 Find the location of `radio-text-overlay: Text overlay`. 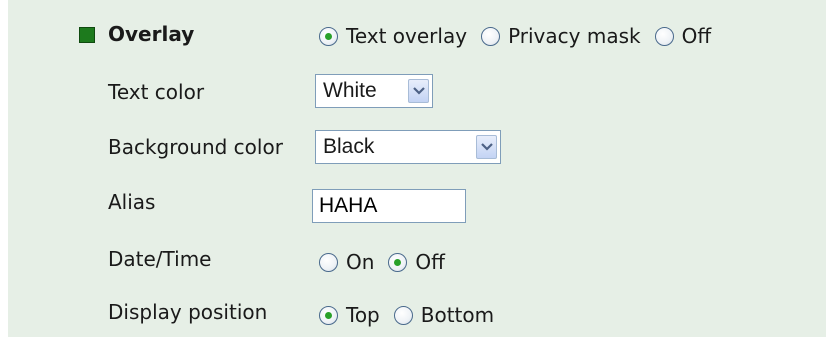

radio-text-overlay: Text overlay is located at coordinates (393, 36).